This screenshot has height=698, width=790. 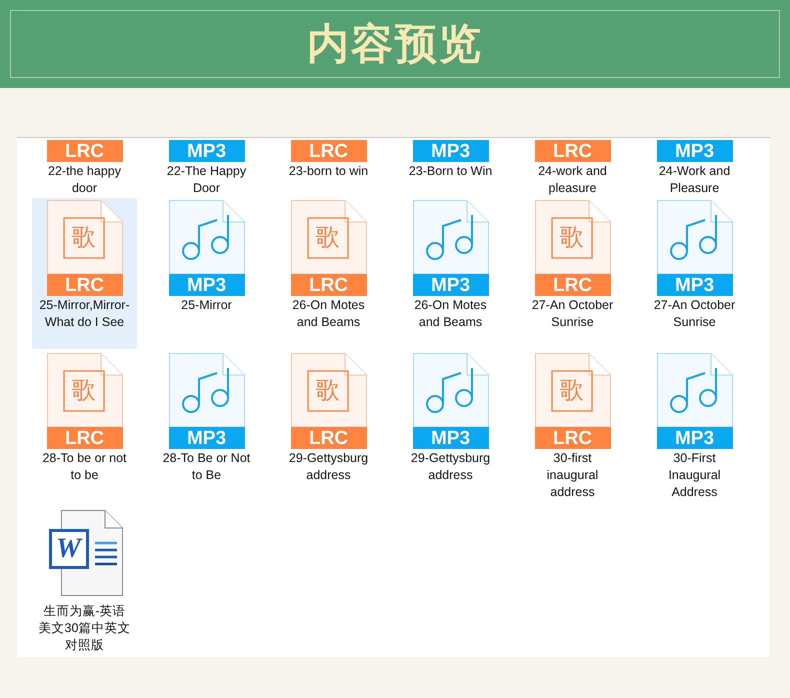 What do you see at coordinates (207, 467) in the screenshot?
I see `file-name: 28-To Be or Not to Be` at bounding box center [207, 467].